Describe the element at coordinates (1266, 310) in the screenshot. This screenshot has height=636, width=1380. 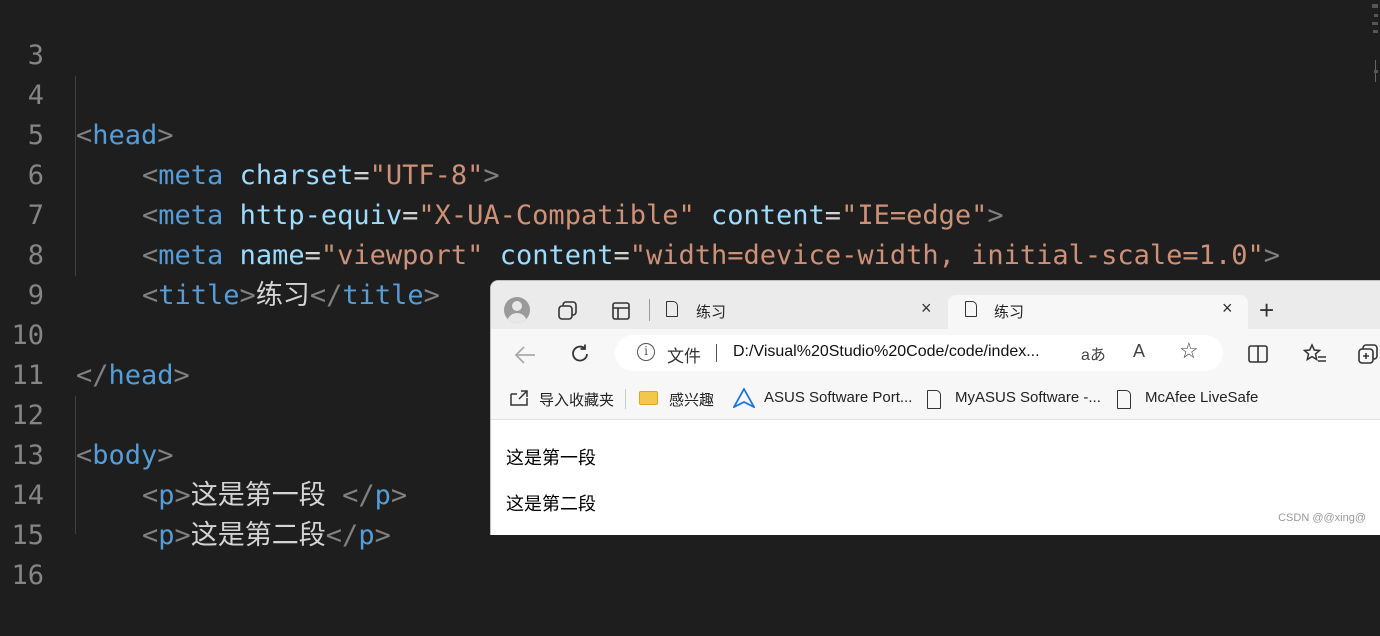
I see `new-tab-button: +` at that location.